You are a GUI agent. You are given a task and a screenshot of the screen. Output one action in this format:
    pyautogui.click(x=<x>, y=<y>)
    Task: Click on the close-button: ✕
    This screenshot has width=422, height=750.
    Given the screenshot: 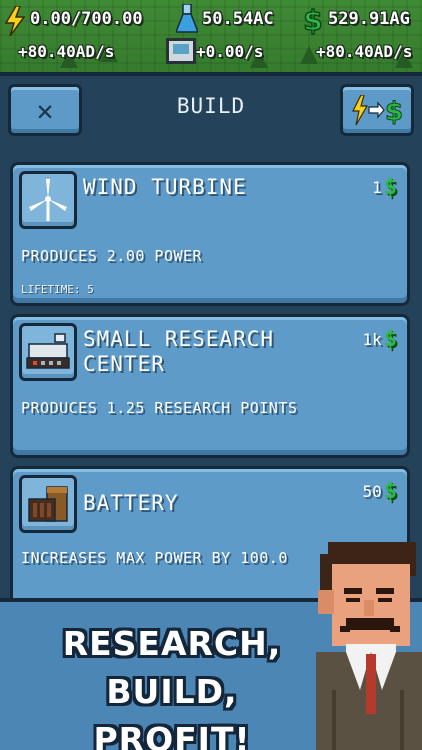 What is the action you would take?
    pyautogui.click(x=45, y=110)
    